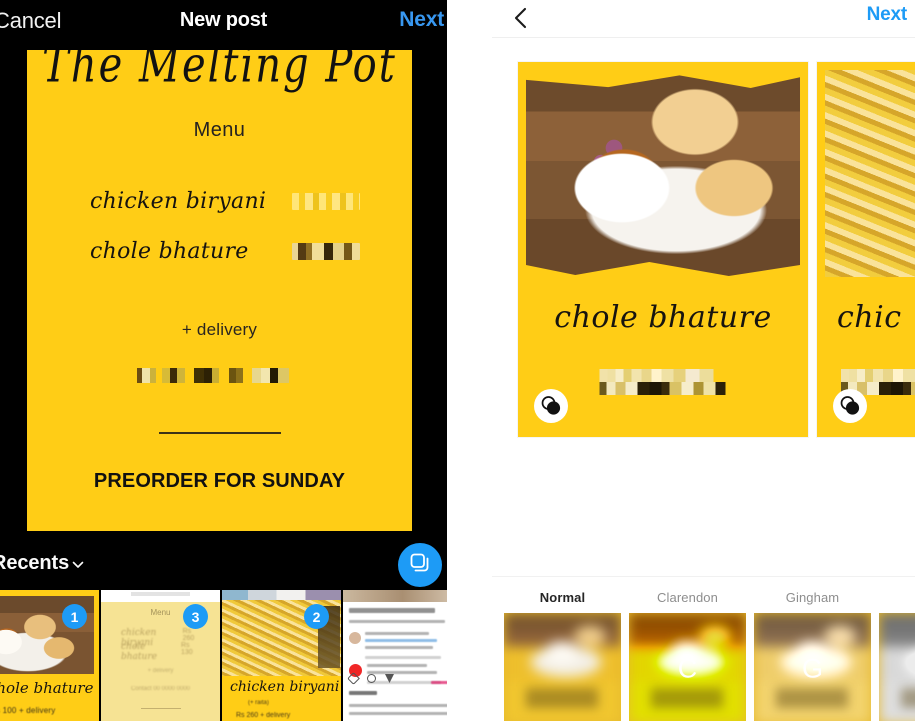  What do you see at coordinates (219, 375) in the screenshot?
I see `poster-contact-redacted` at bounding box center [219, 375].